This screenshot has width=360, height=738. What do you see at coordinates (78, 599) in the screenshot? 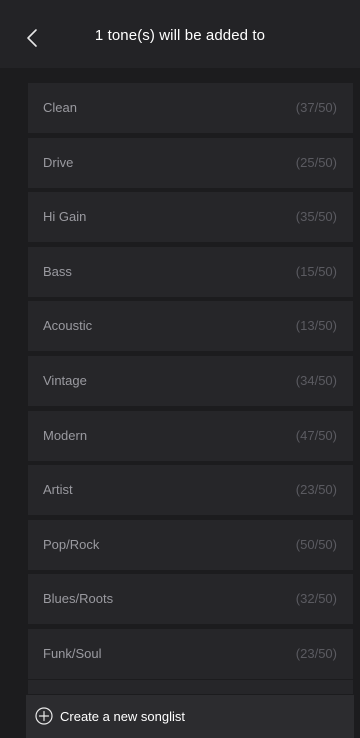
I see `songlist-name: Blues/Roots` at bounding box center [78, 599].